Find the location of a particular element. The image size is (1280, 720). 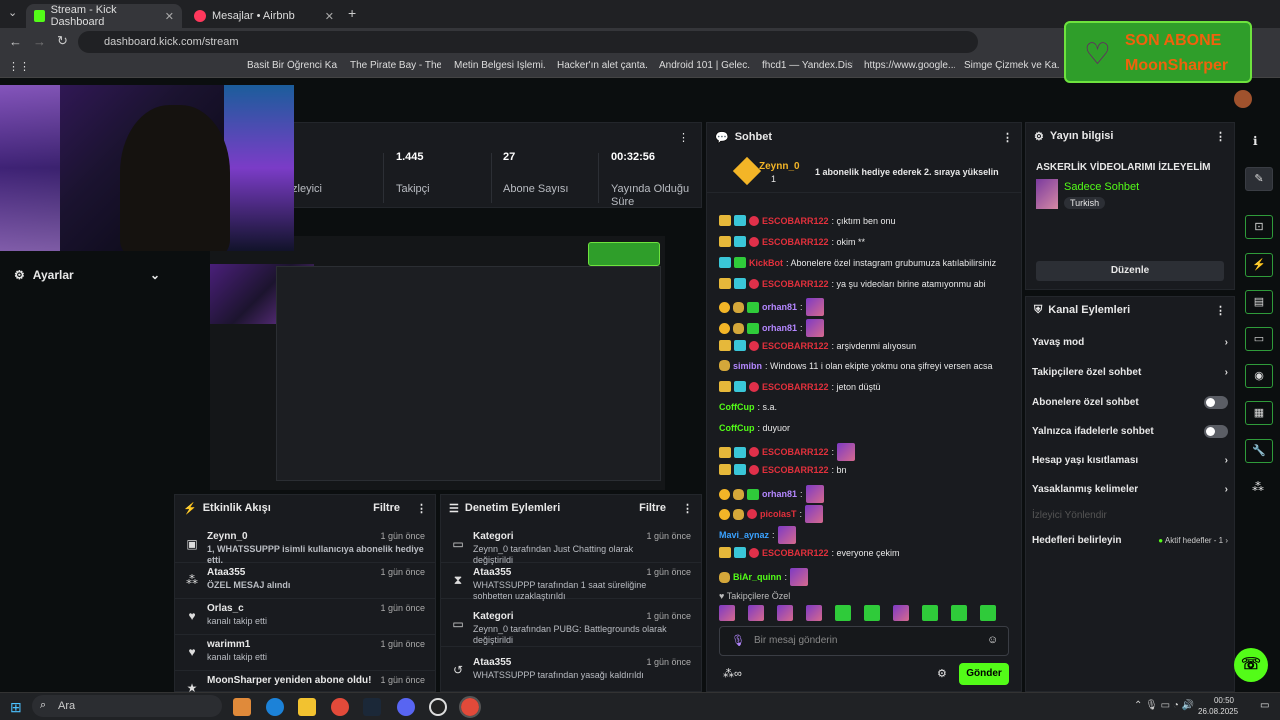

chat-username: picolasT is located at coordinates (778, 514).